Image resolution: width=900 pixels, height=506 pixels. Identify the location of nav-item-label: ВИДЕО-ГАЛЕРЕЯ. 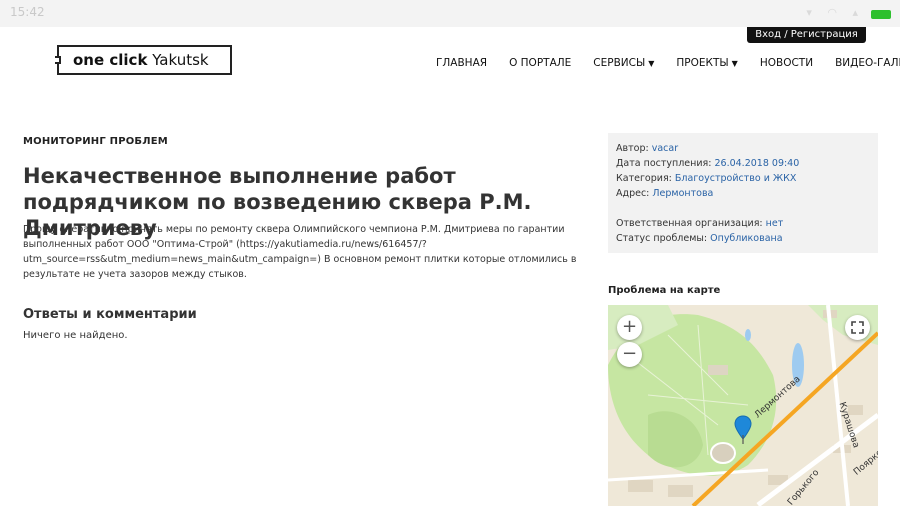
(867, 63).